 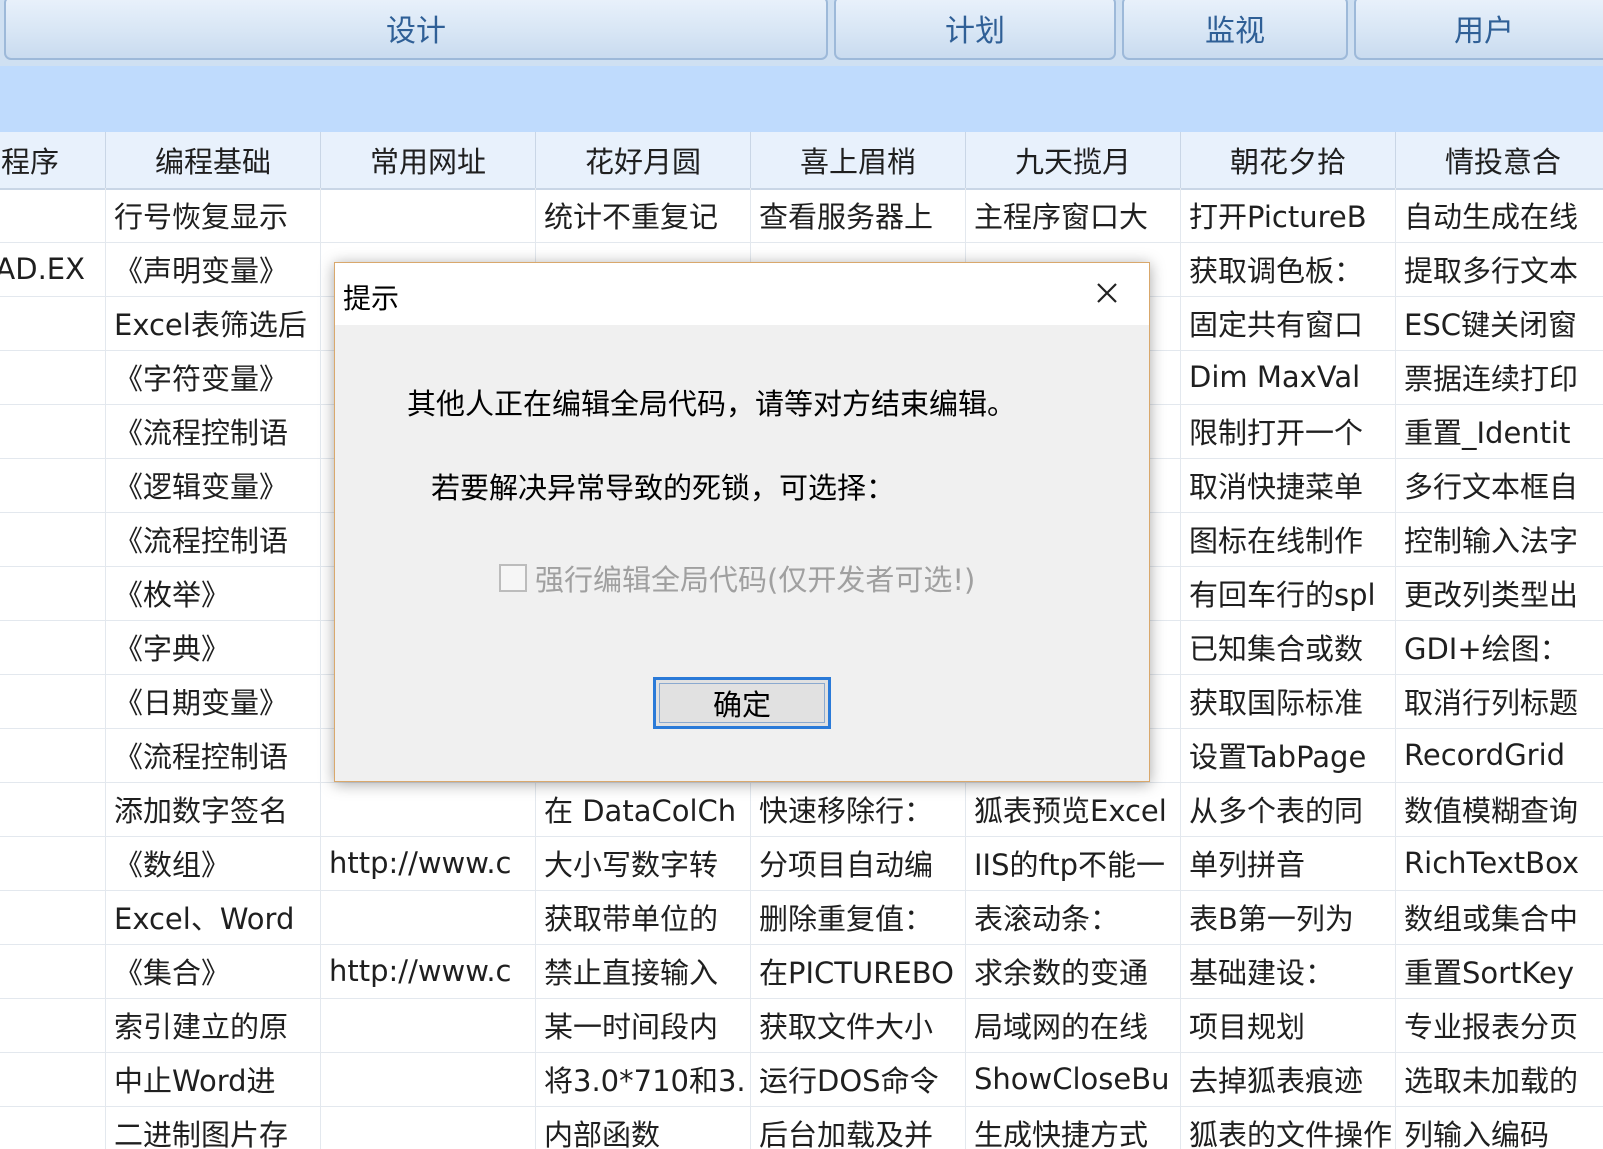 I want to click on table-cell: 《数组》, so click(x=213, y=863).